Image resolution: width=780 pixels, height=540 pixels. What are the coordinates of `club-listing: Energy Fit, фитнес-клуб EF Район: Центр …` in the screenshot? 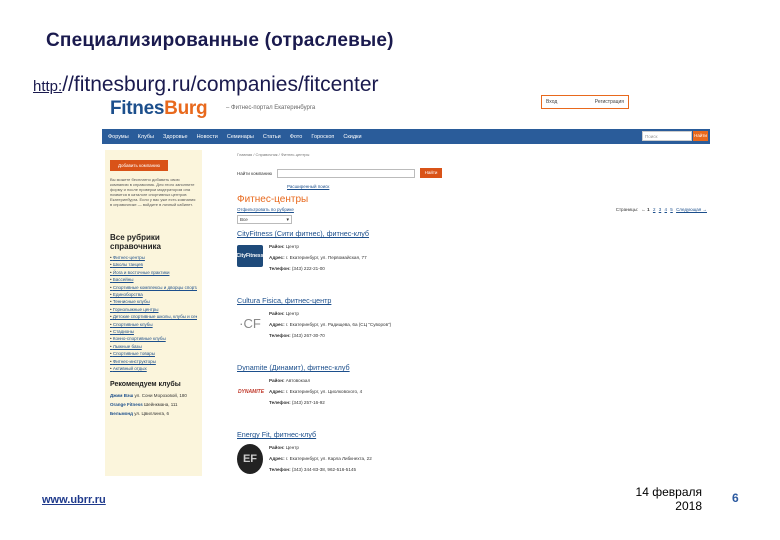 It's located at (472, 455).